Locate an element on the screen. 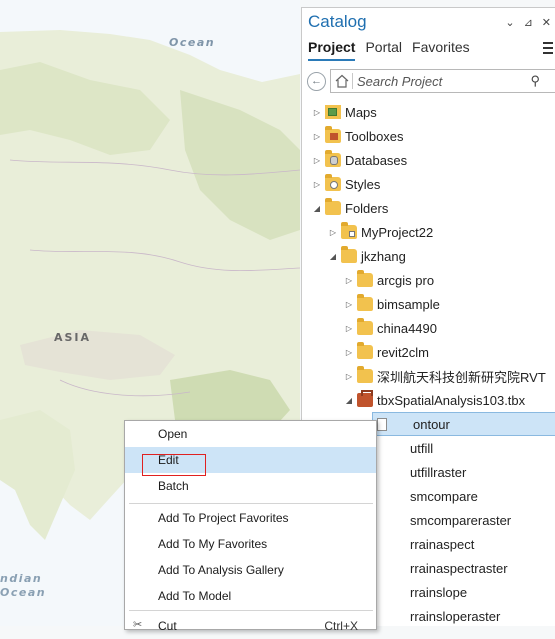 Image resolution: width=555 pixels, height=639 pixels. tree-item-demcompareraster: smcompareraster is located at coordinates (463, 520).